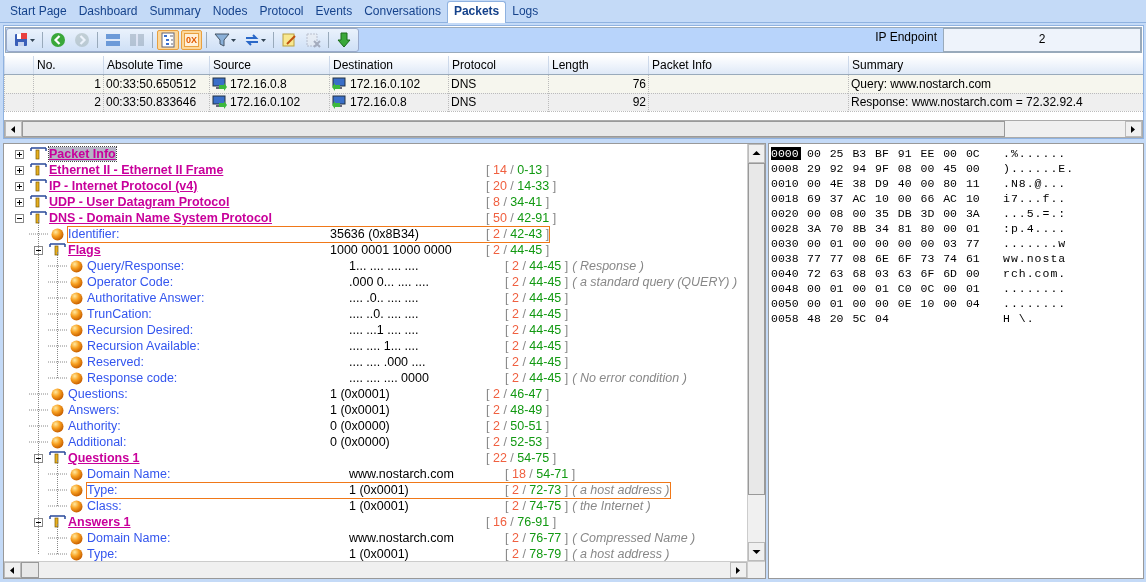 The image size is (1146, 582). What do you see at coordinates (608, 266) in the screenshot?
I see `field-note: ( Response )` at bounding box center [608, 266].